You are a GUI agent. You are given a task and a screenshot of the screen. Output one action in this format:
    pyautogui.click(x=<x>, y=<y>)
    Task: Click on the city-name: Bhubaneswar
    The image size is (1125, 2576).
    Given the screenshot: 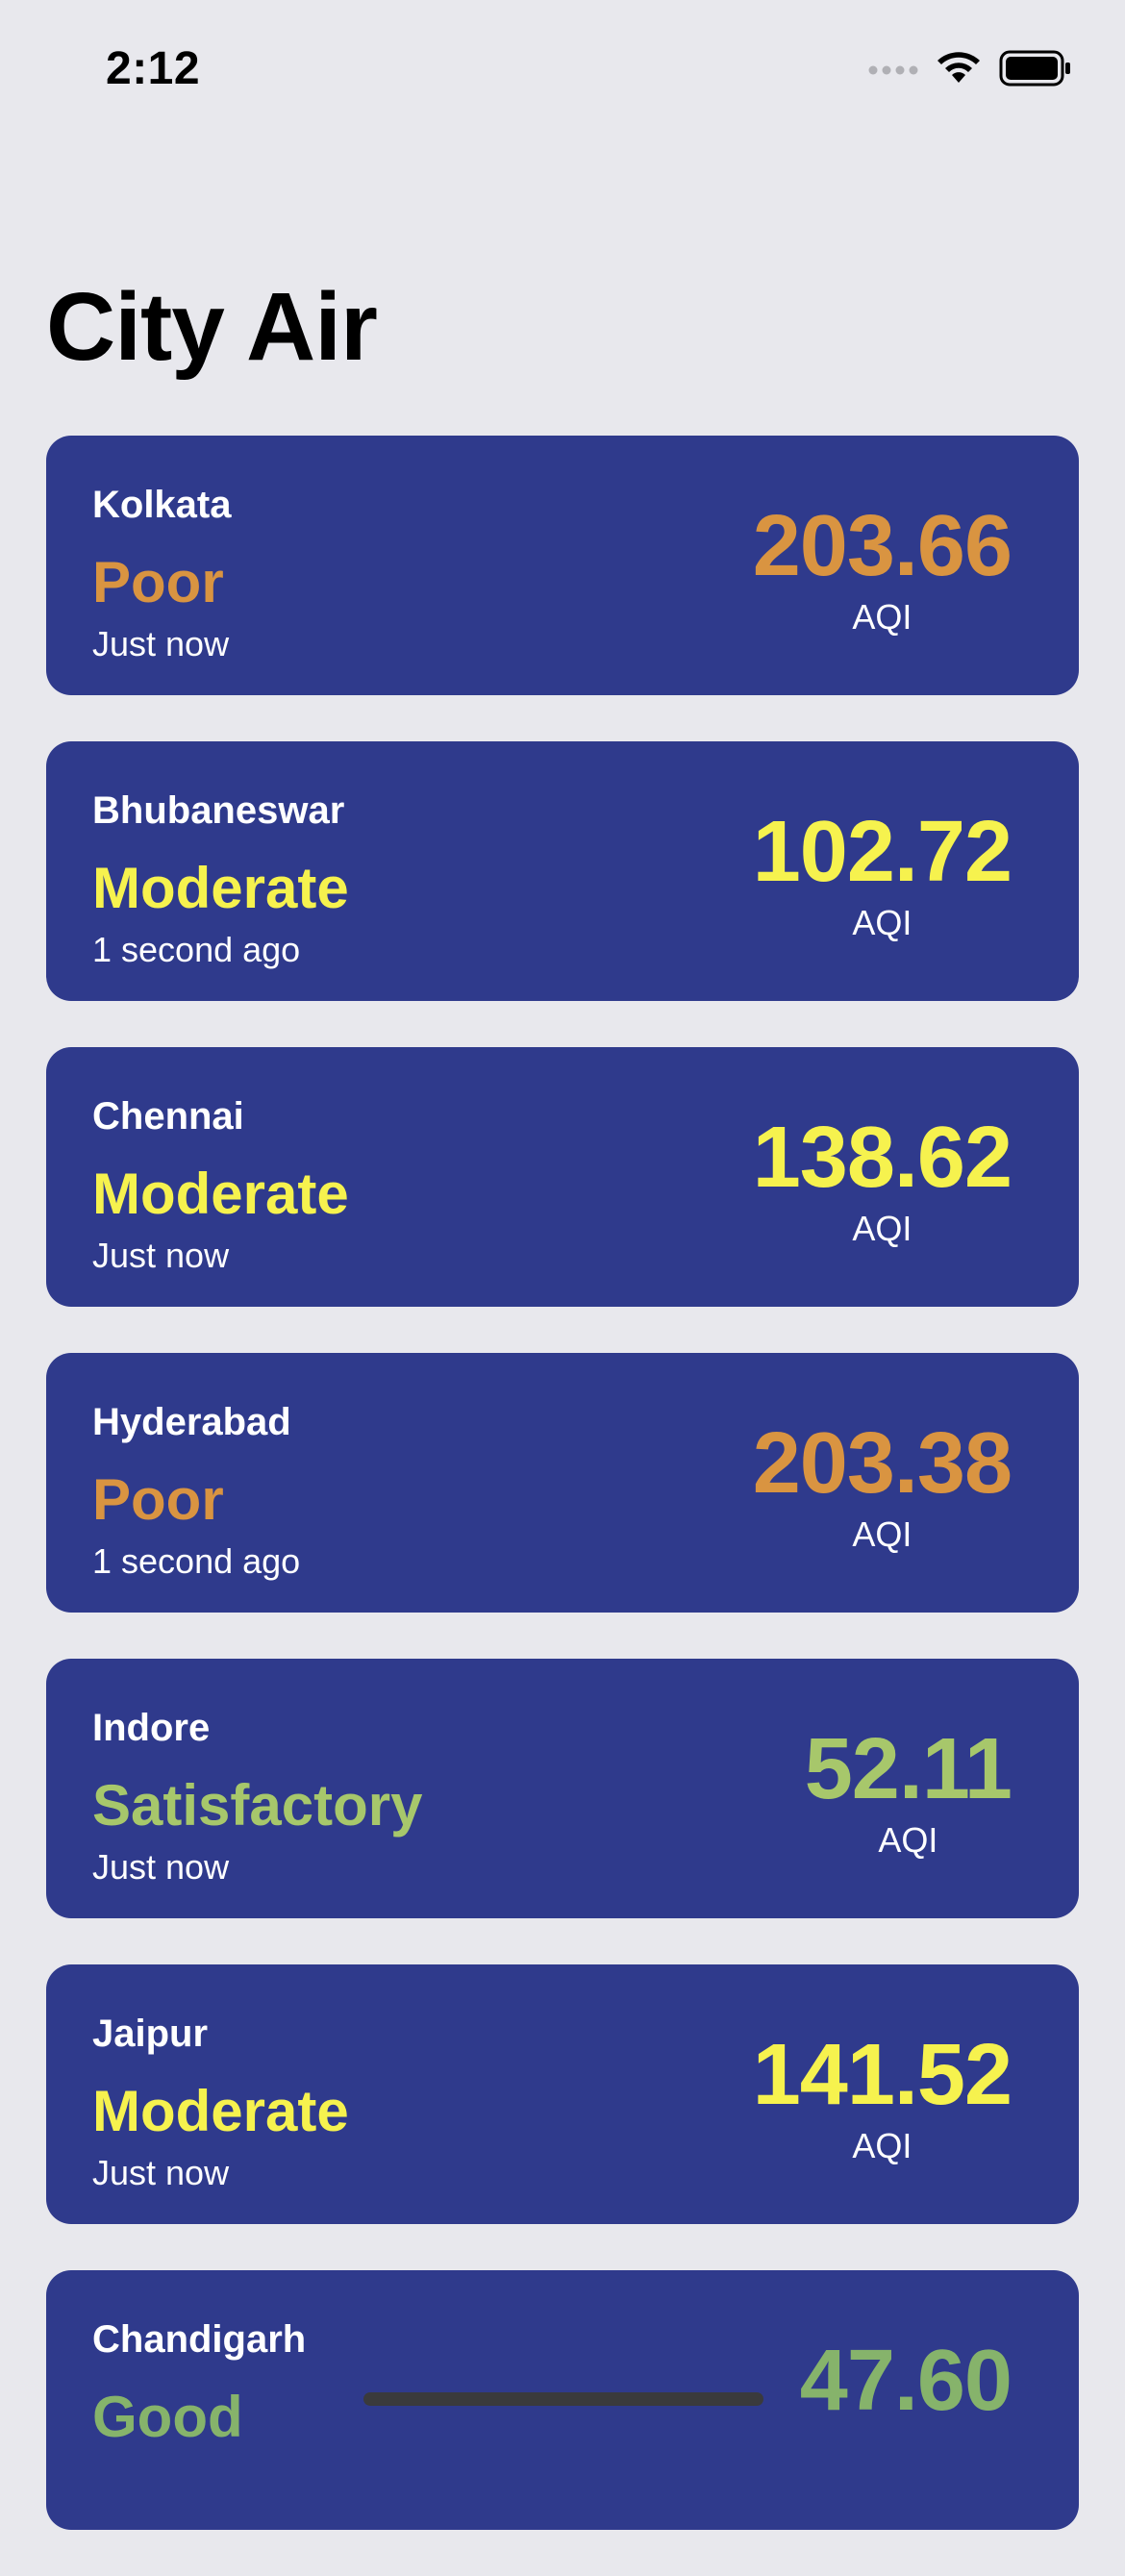 What is the action you would take?
    pyautogui.click(x=219, y=810)
    